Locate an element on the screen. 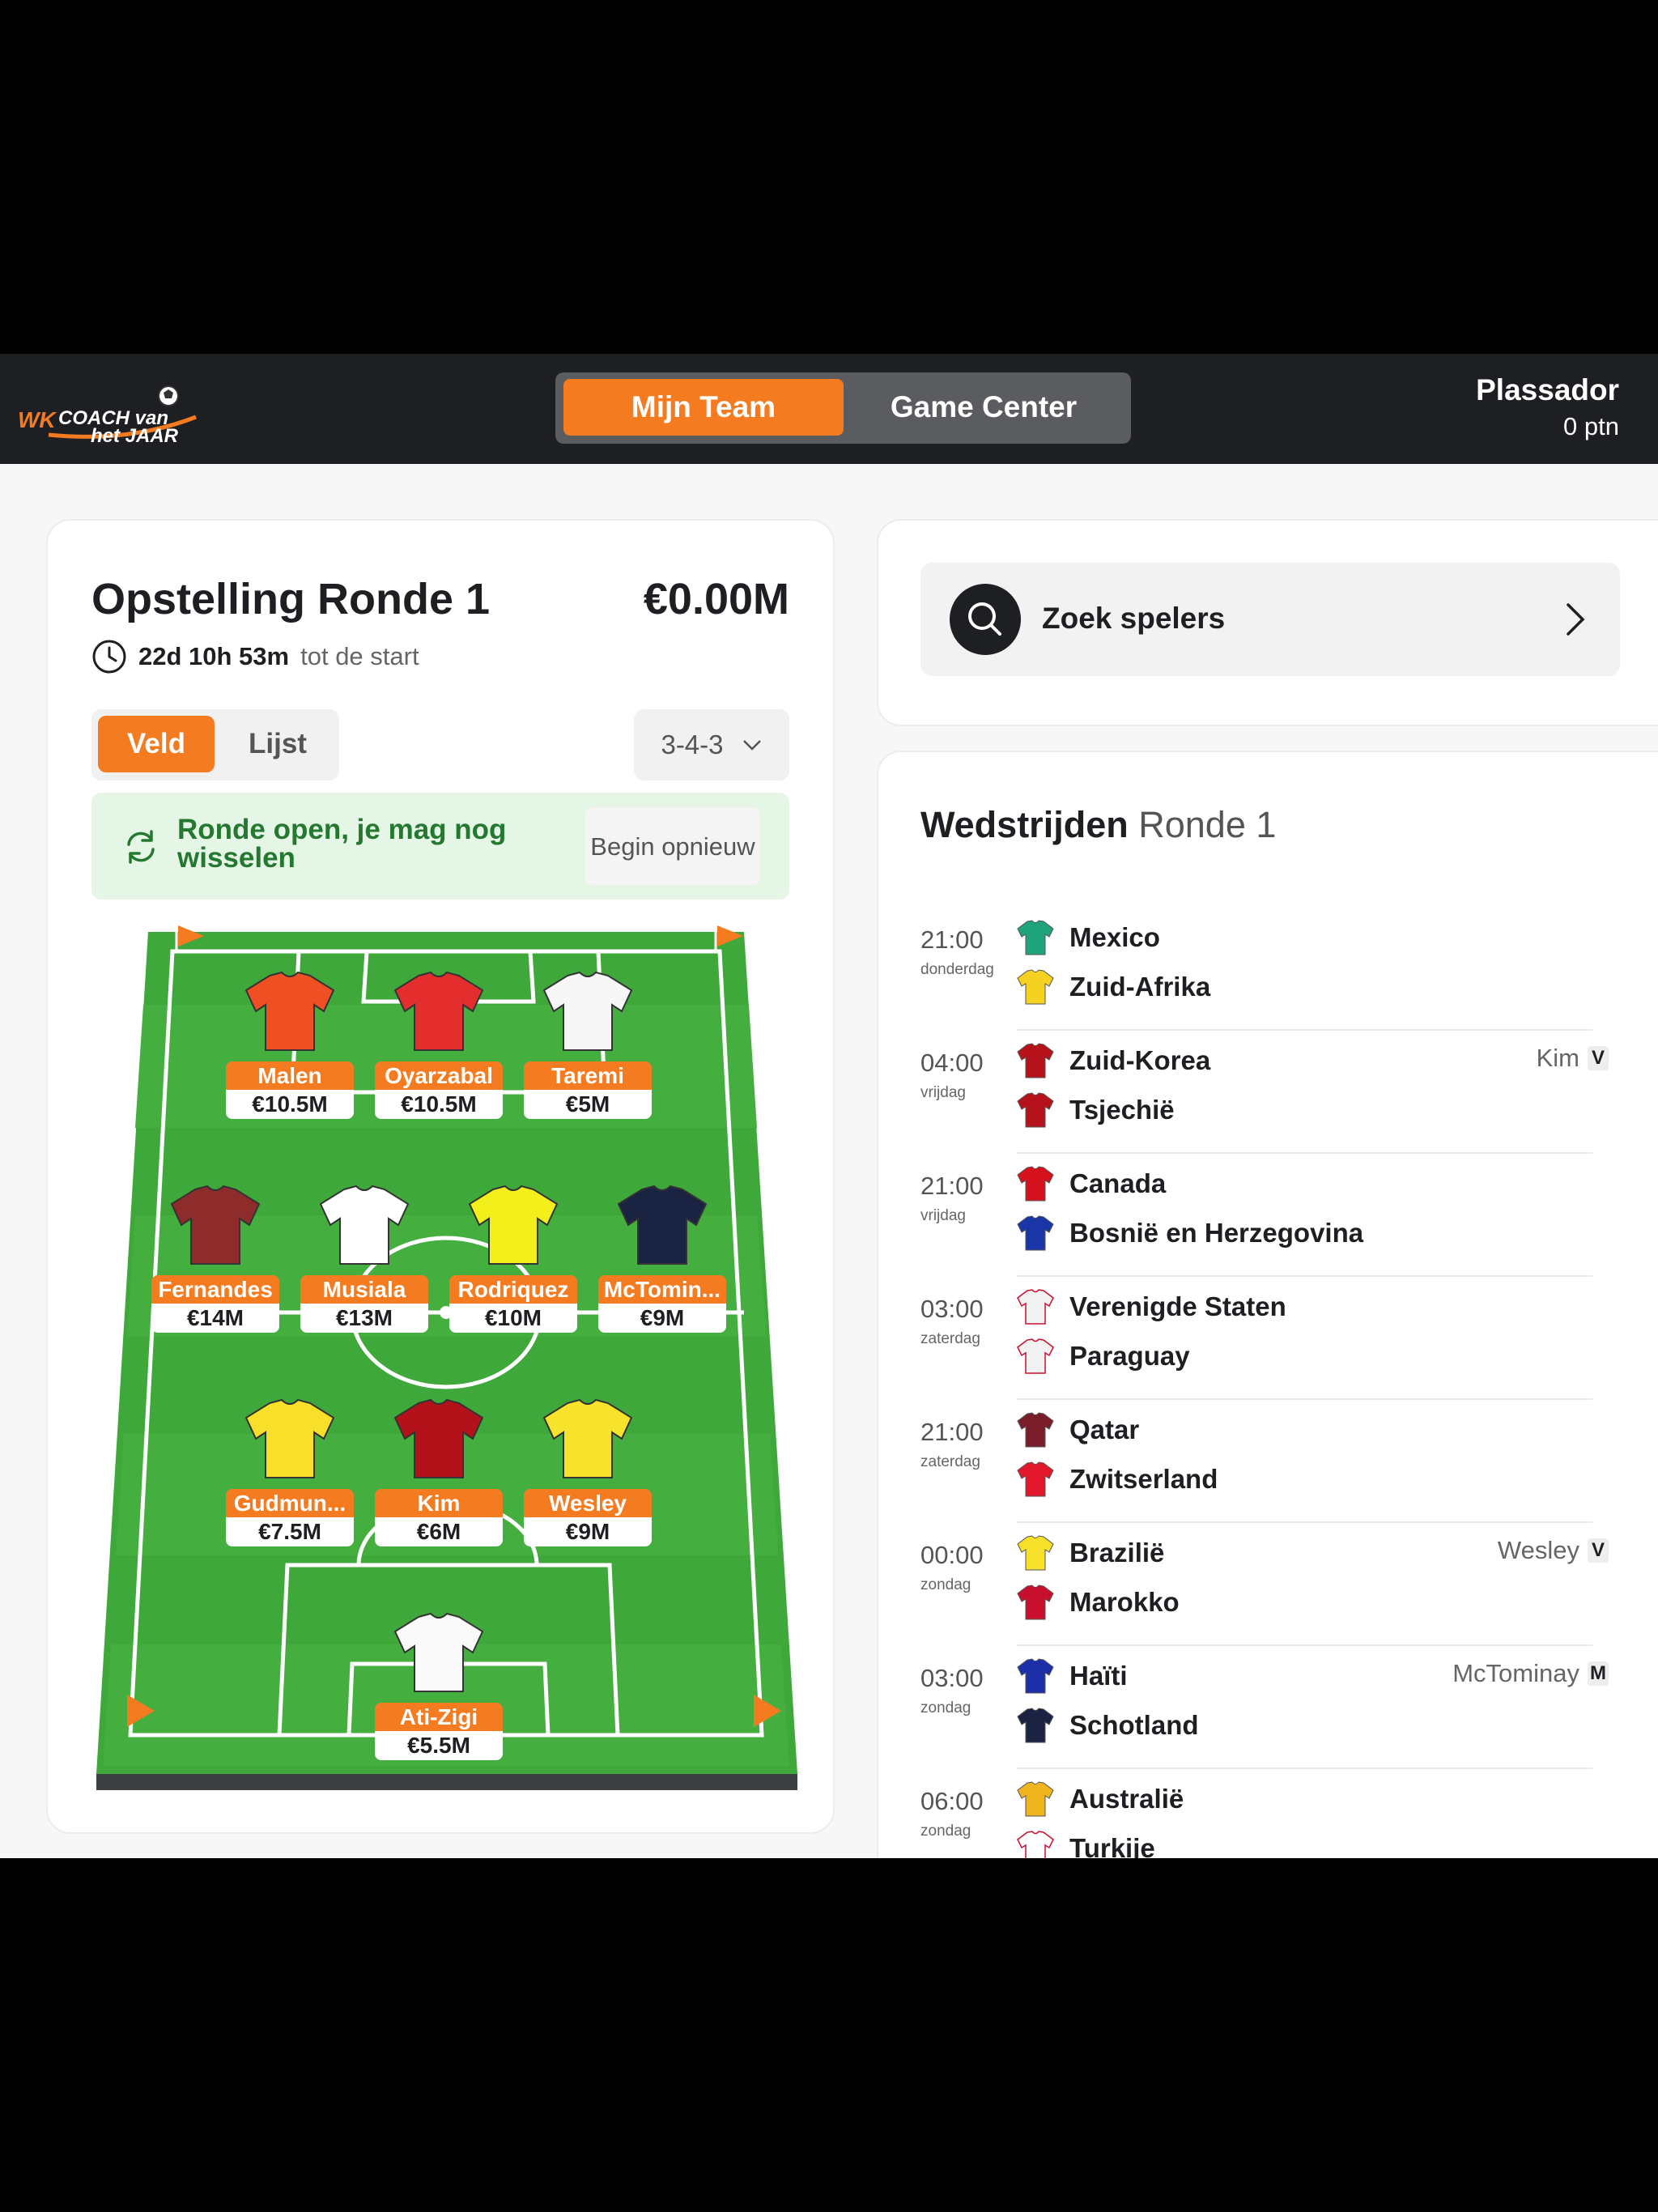  player-card: Fernandes €14M is located at coordinates (215, 1258).